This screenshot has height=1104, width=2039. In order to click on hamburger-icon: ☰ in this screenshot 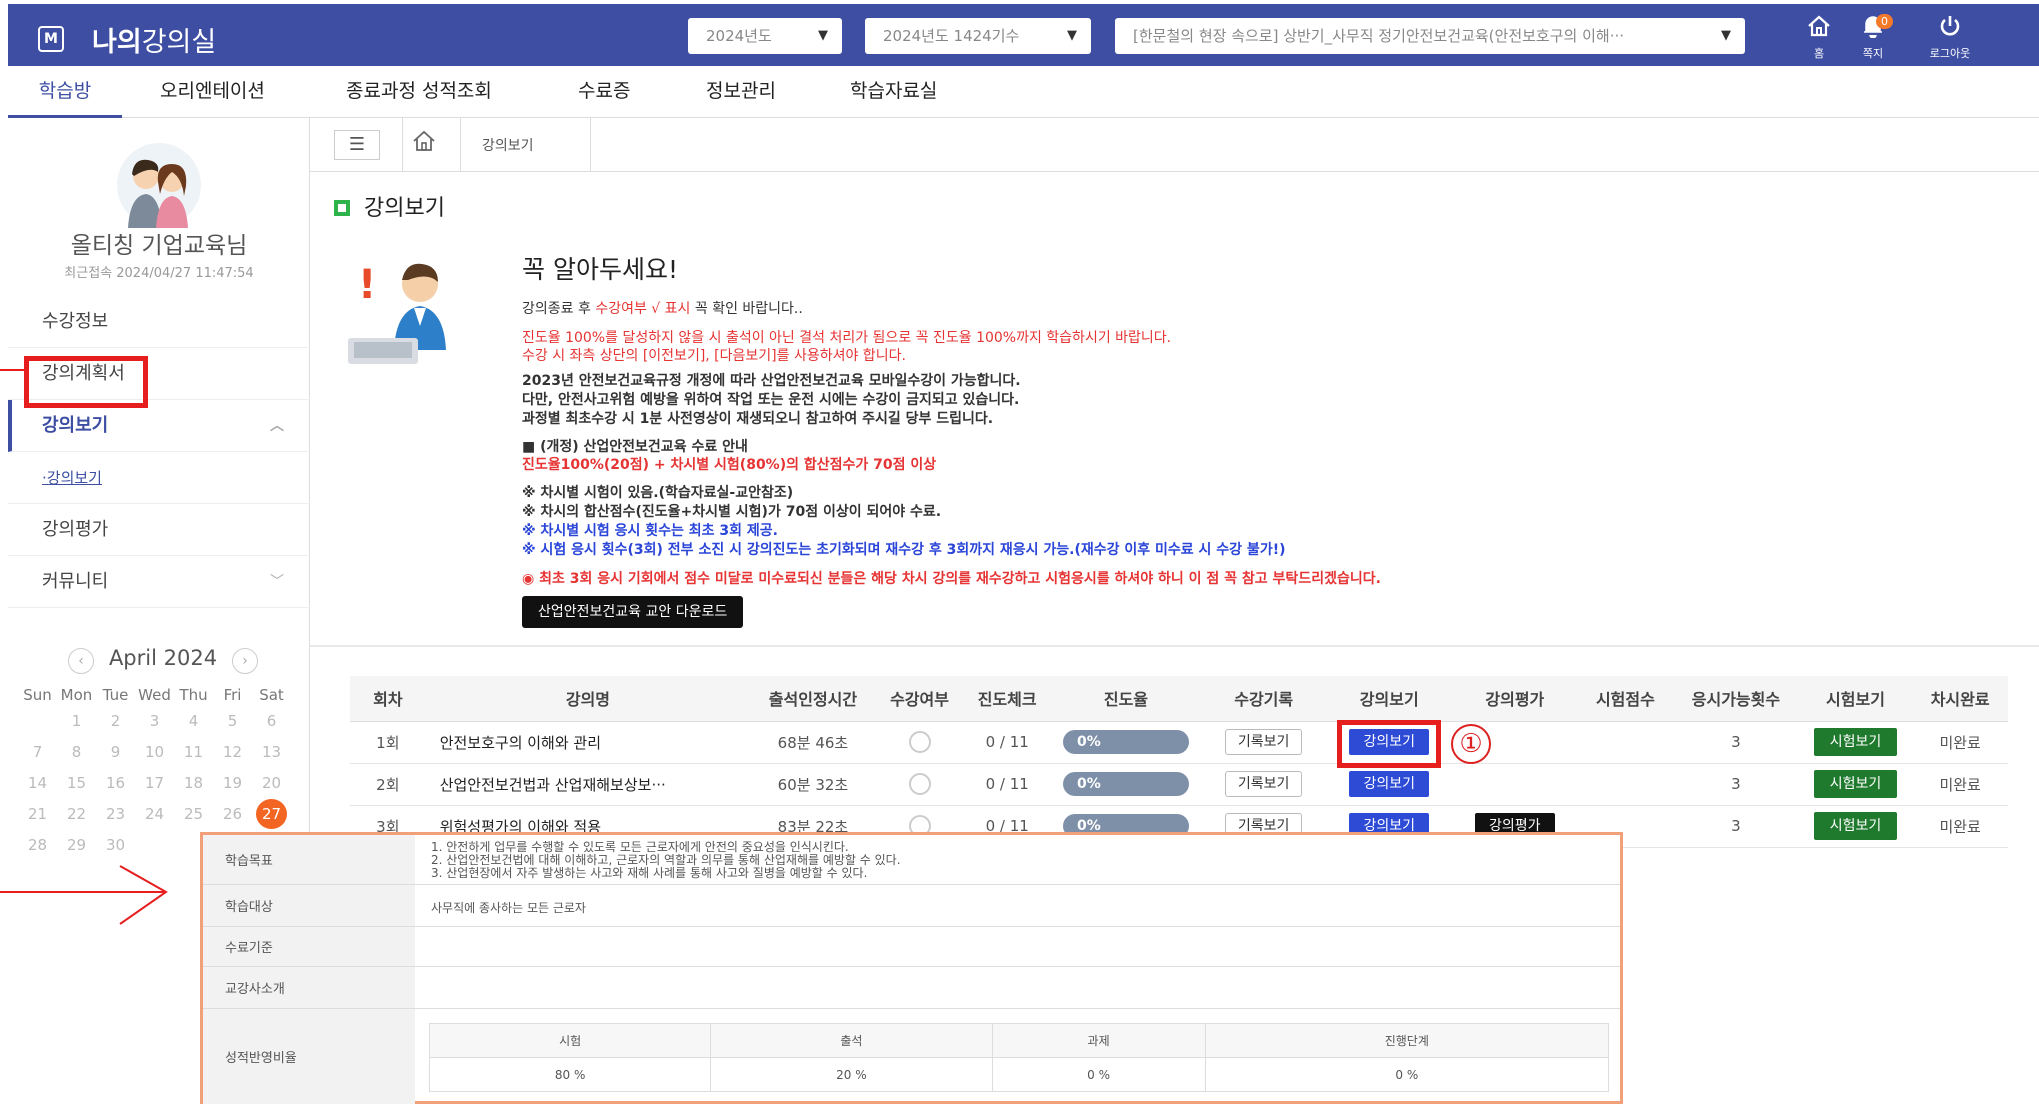, I will do `click(357, 144)`.